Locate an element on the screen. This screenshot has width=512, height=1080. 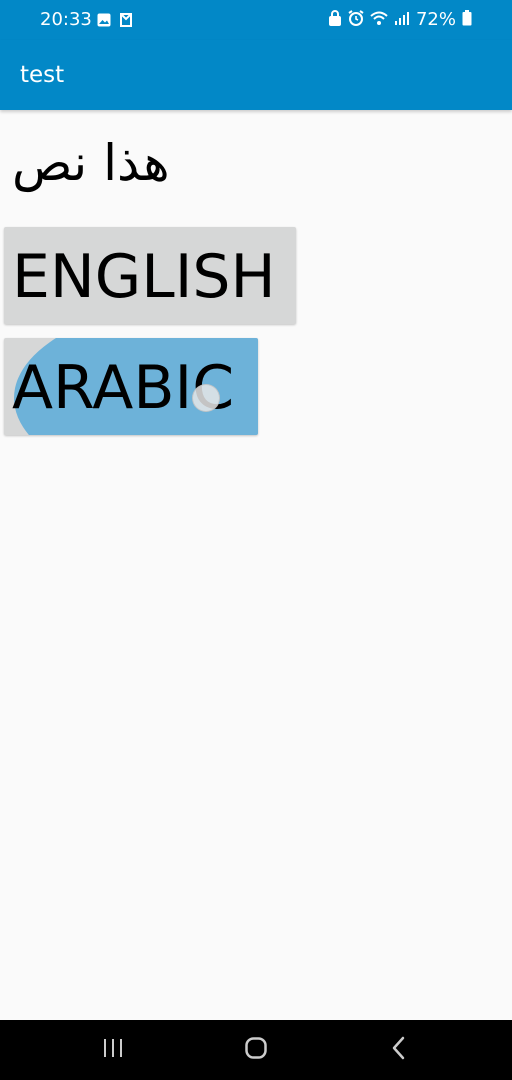
battery-icon is located at coordinates (467, 20).